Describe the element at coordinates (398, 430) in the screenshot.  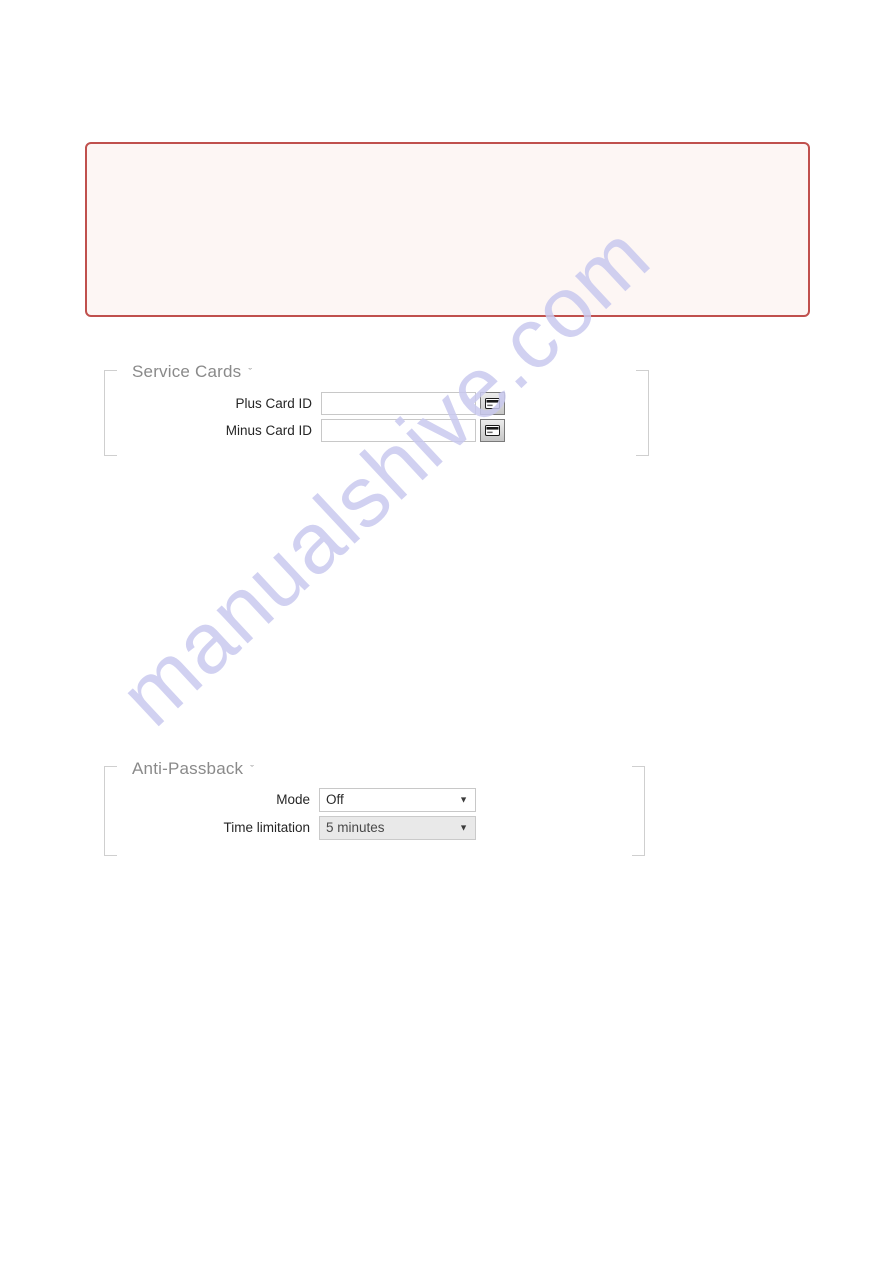
I see `minus-card-id-input` at that location.